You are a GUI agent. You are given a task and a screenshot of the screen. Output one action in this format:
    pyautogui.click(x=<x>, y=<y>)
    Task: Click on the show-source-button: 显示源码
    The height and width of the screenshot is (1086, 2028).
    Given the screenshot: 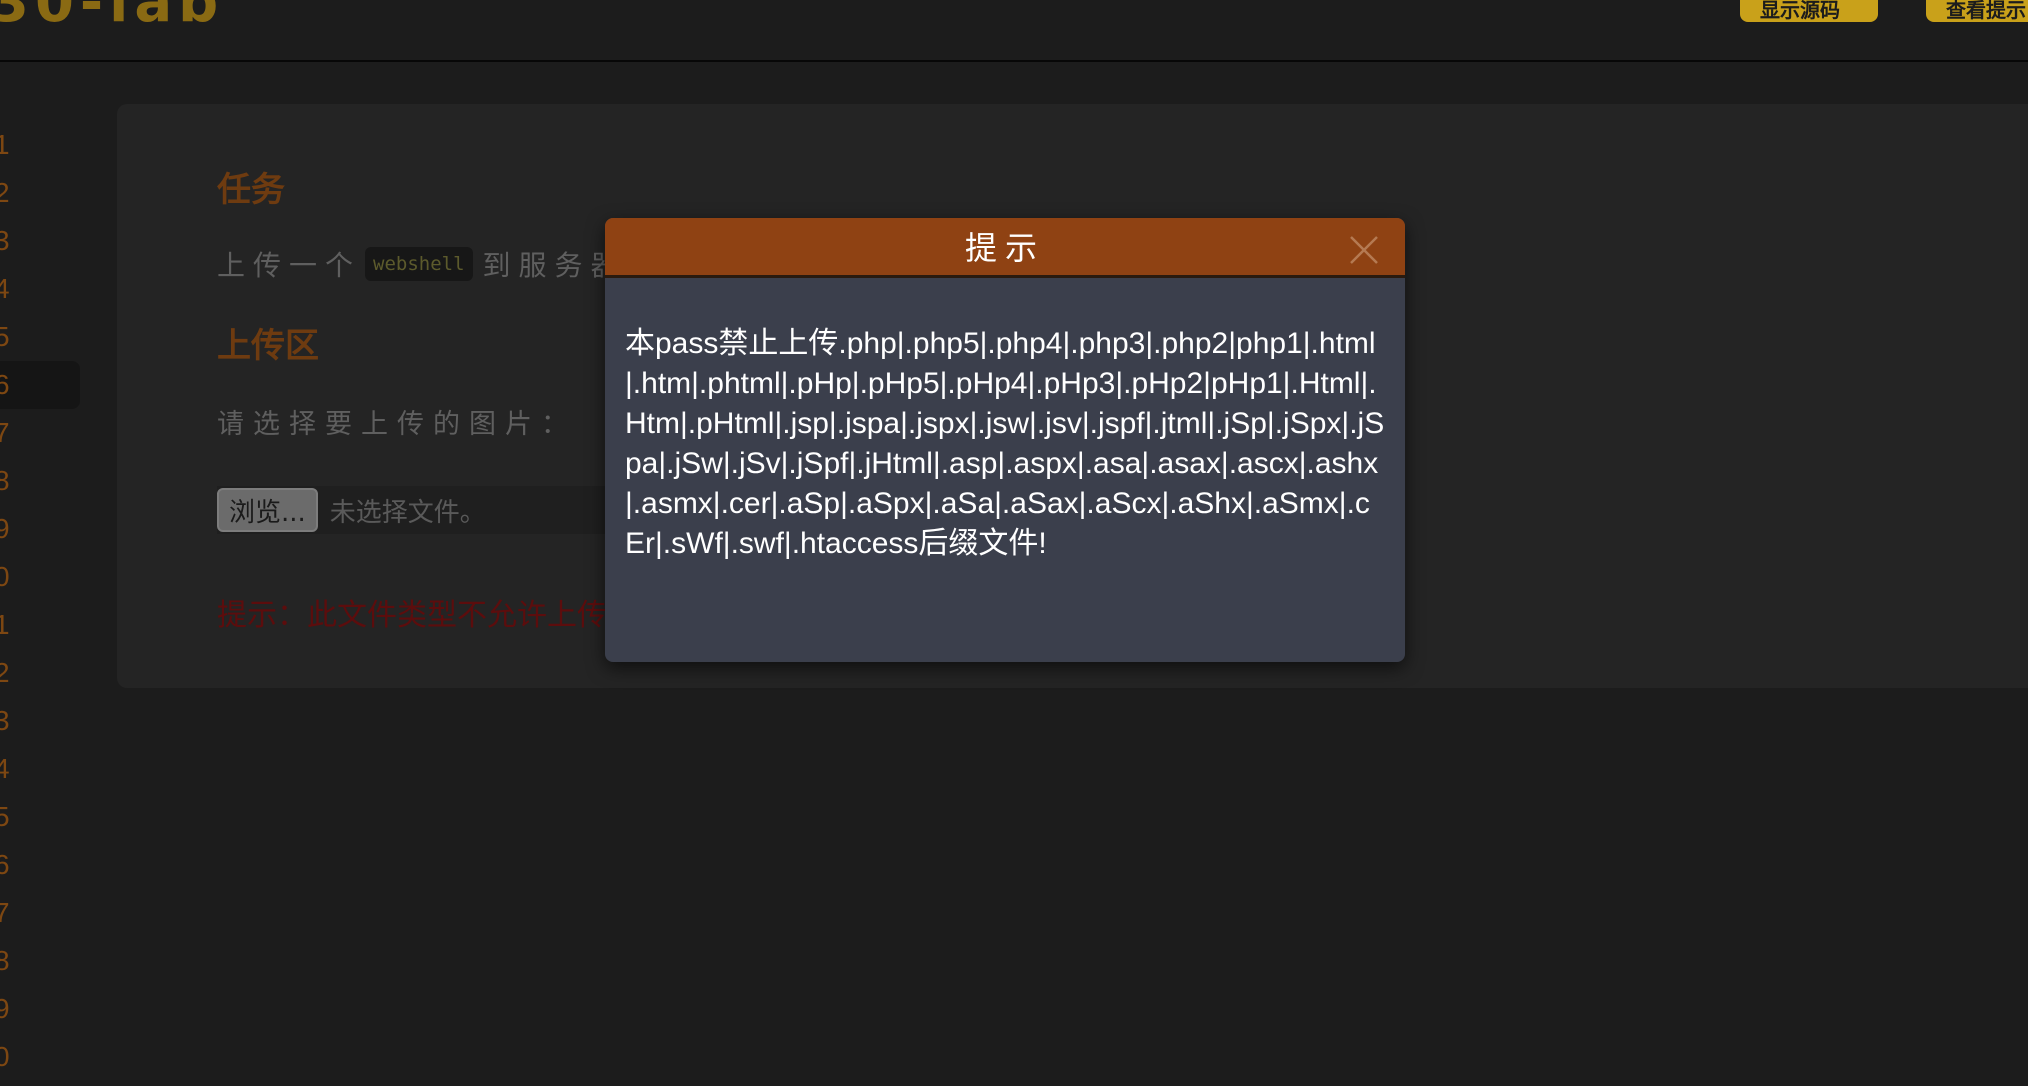 What is the action you would take?
    pyautogui.click(x=1809, y=11)
    